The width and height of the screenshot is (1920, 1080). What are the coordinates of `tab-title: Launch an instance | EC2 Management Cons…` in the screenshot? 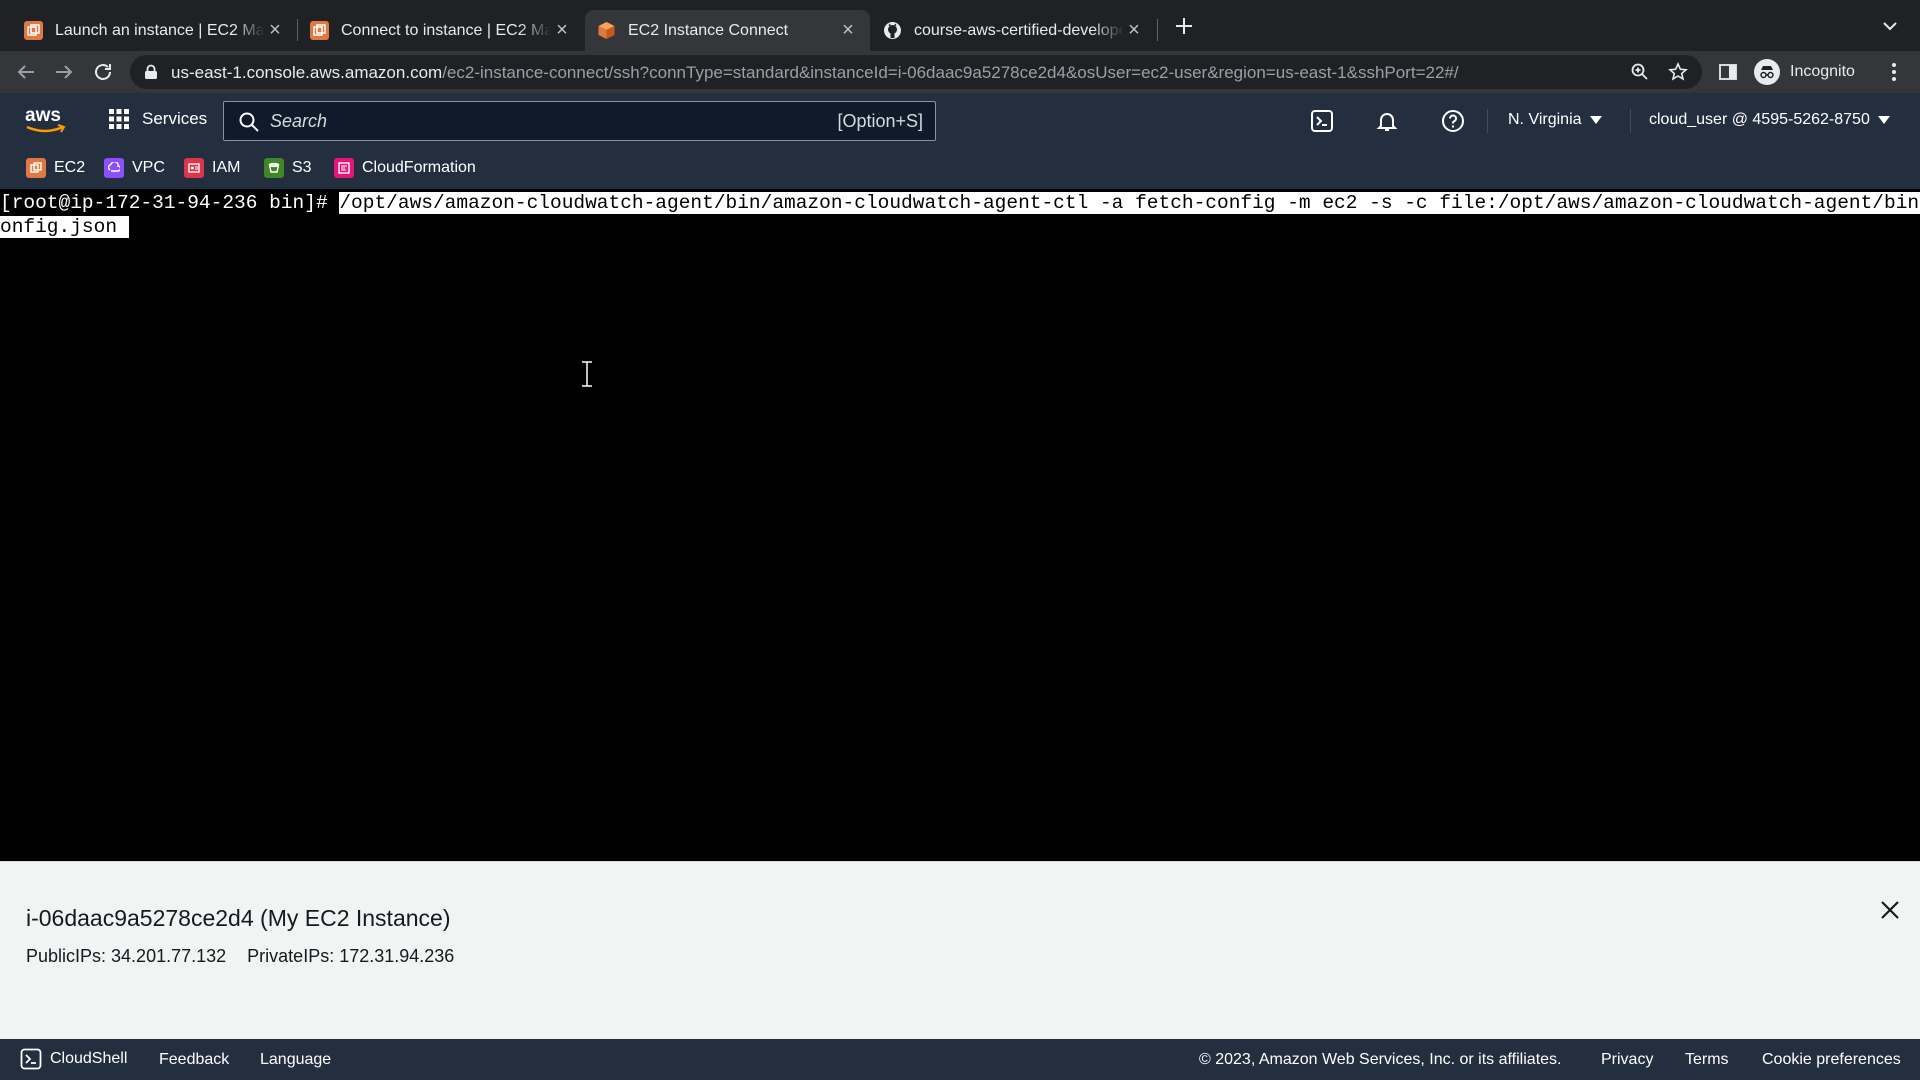 It's located at (160, 30).